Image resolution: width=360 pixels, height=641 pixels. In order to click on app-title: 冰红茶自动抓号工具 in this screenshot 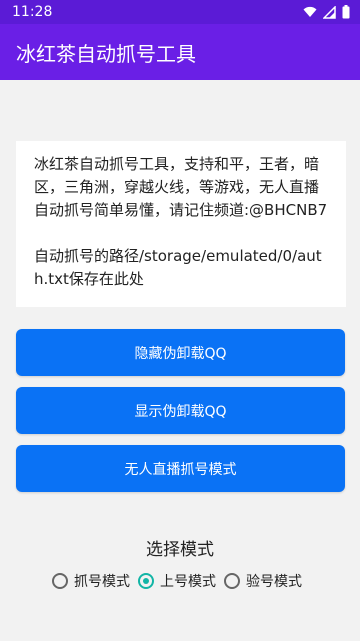, I will do `click(106, 53)`.